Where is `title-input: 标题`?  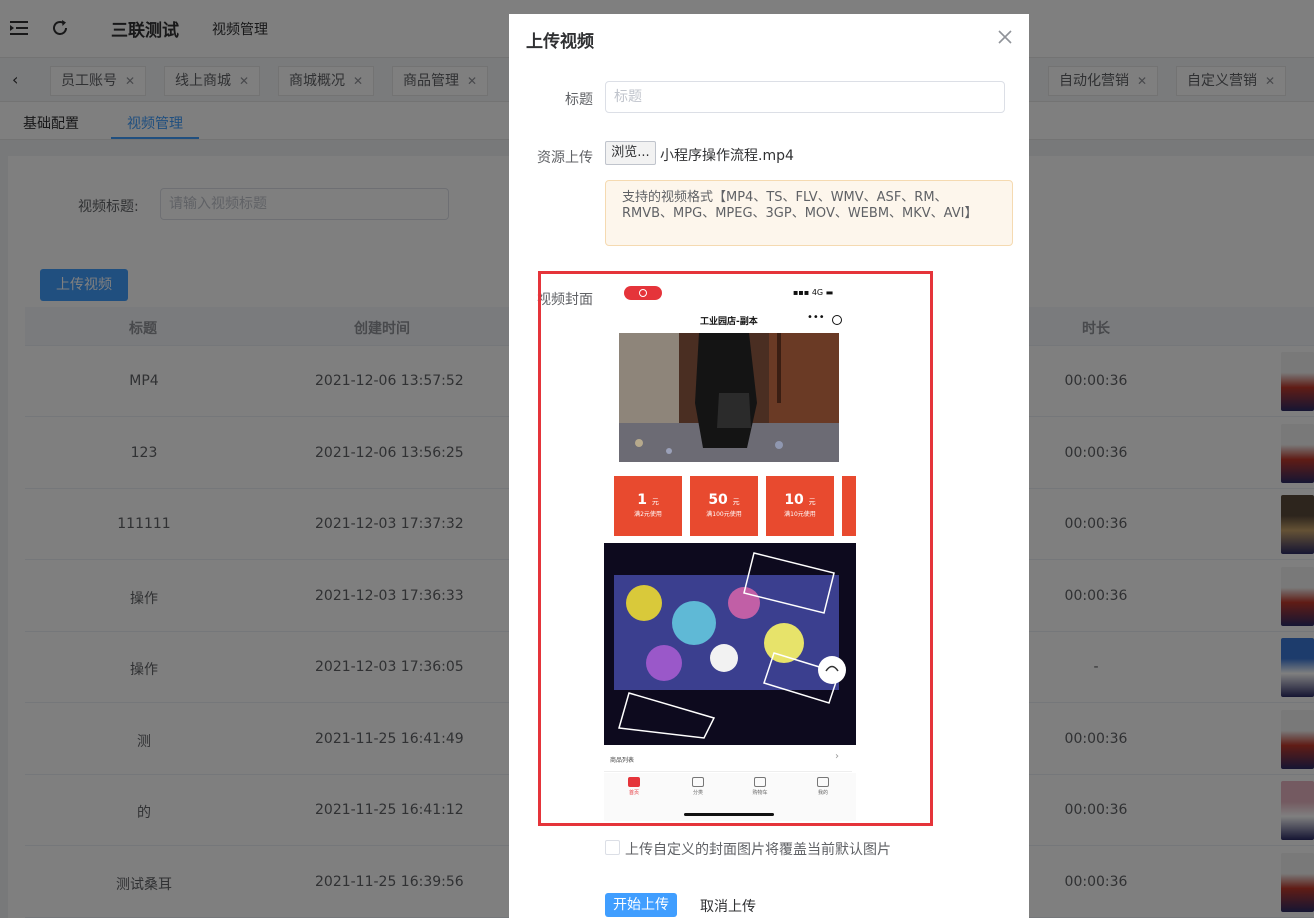
title-input: 标题 is located at coordinates (805, 97).